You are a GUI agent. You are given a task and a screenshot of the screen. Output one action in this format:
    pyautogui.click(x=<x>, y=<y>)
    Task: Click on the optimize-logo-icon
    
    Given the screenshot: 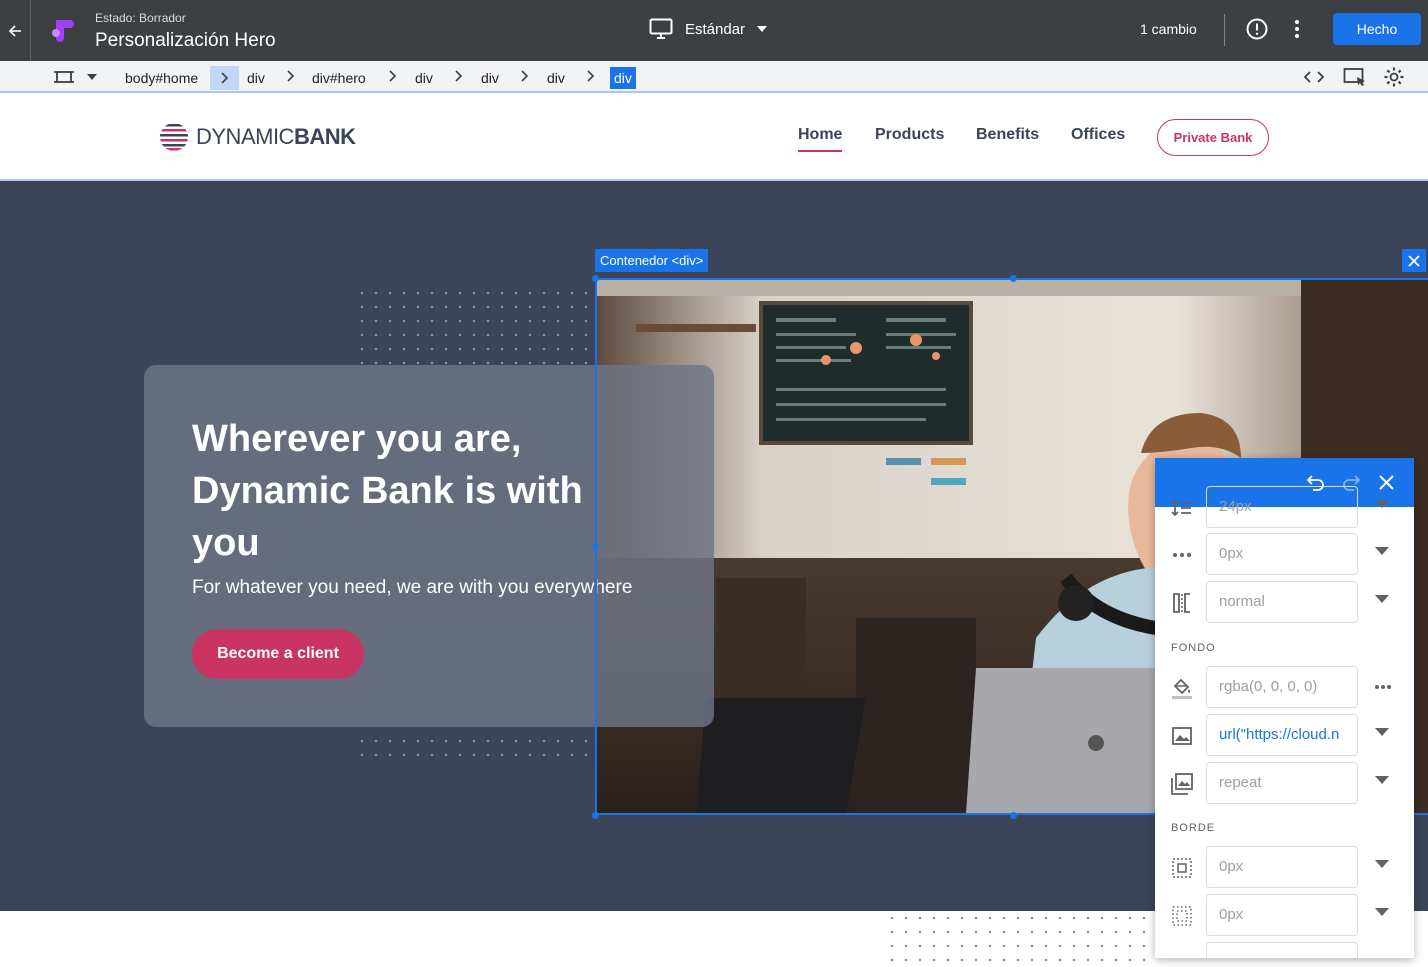 What is the action you would take?
    pyautogui.click(x=63, y=31)
    